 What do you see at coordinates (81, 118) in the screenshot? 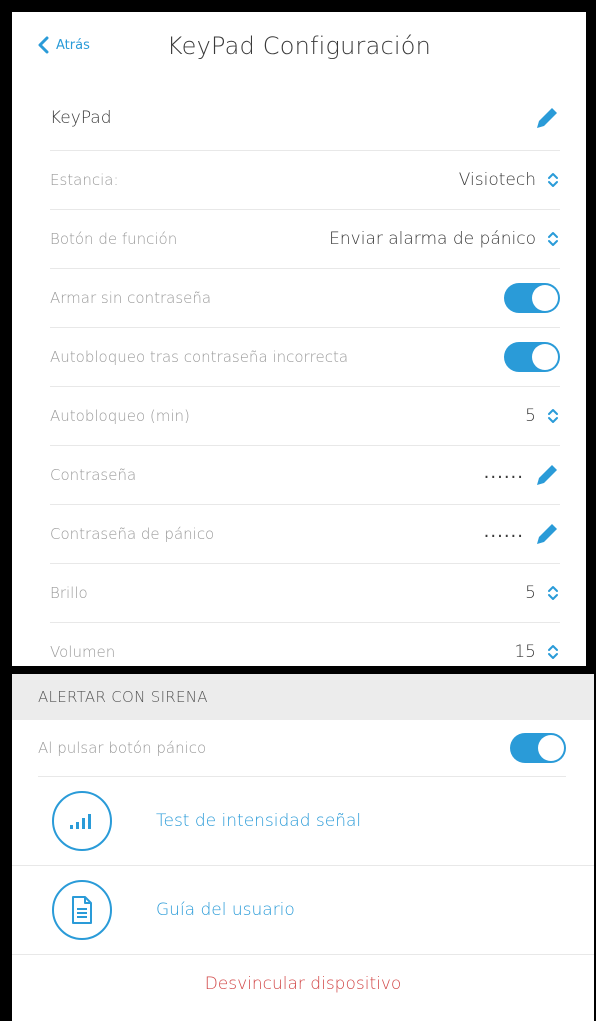
I see `device-name: KeyPad` at bounding box center [81, 118].